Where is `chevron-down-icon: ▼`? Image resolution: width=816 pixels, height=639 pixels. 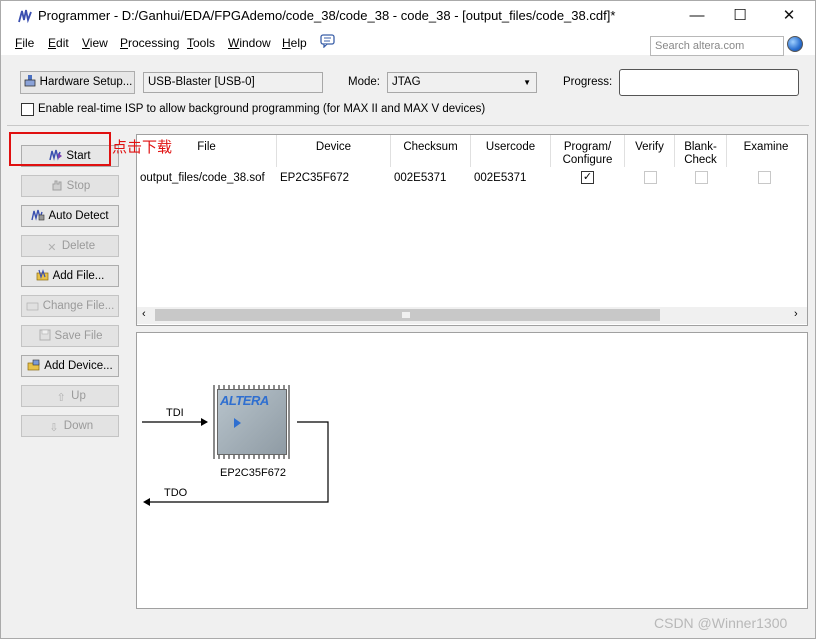 chevron-down-icon: ▼ is located at coordinates (527, 82).